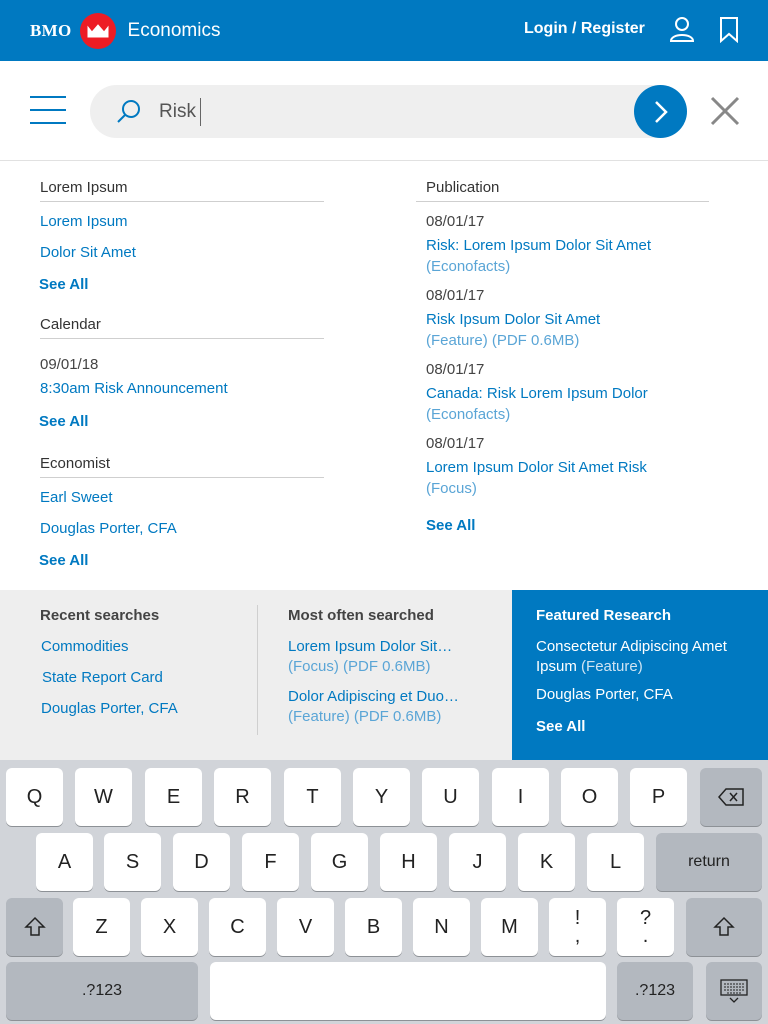 Image resolution: width=768 pixels, height=1024 pixels. I want to click on keyboard-dismiss-icon, so click(734, 991).